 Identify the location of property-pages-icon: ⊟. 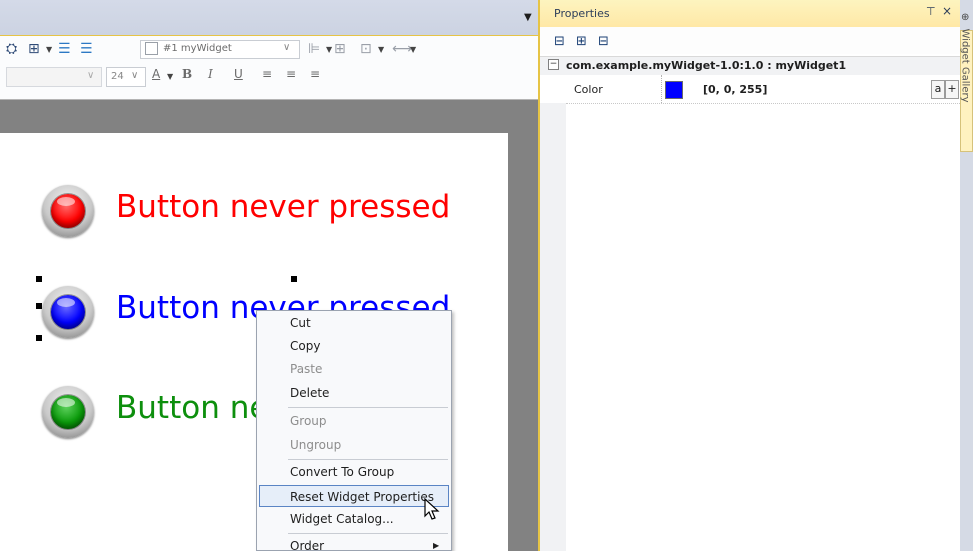
(603, 41).